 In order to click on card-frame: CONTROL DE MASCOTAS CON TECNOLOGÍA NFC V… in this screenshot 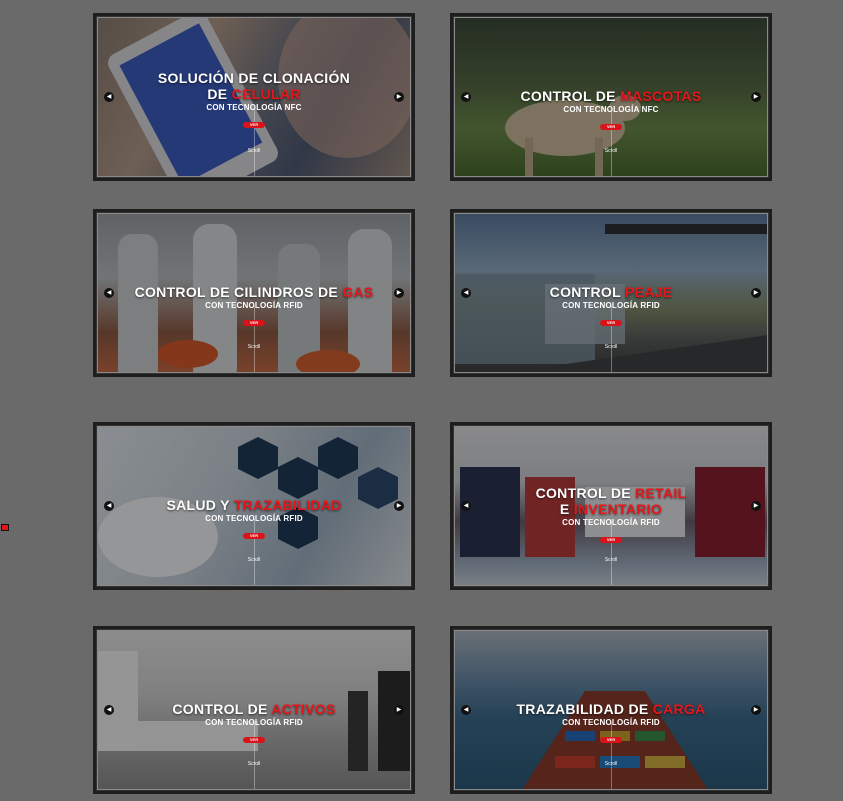, I will do `click(611, 97)`.